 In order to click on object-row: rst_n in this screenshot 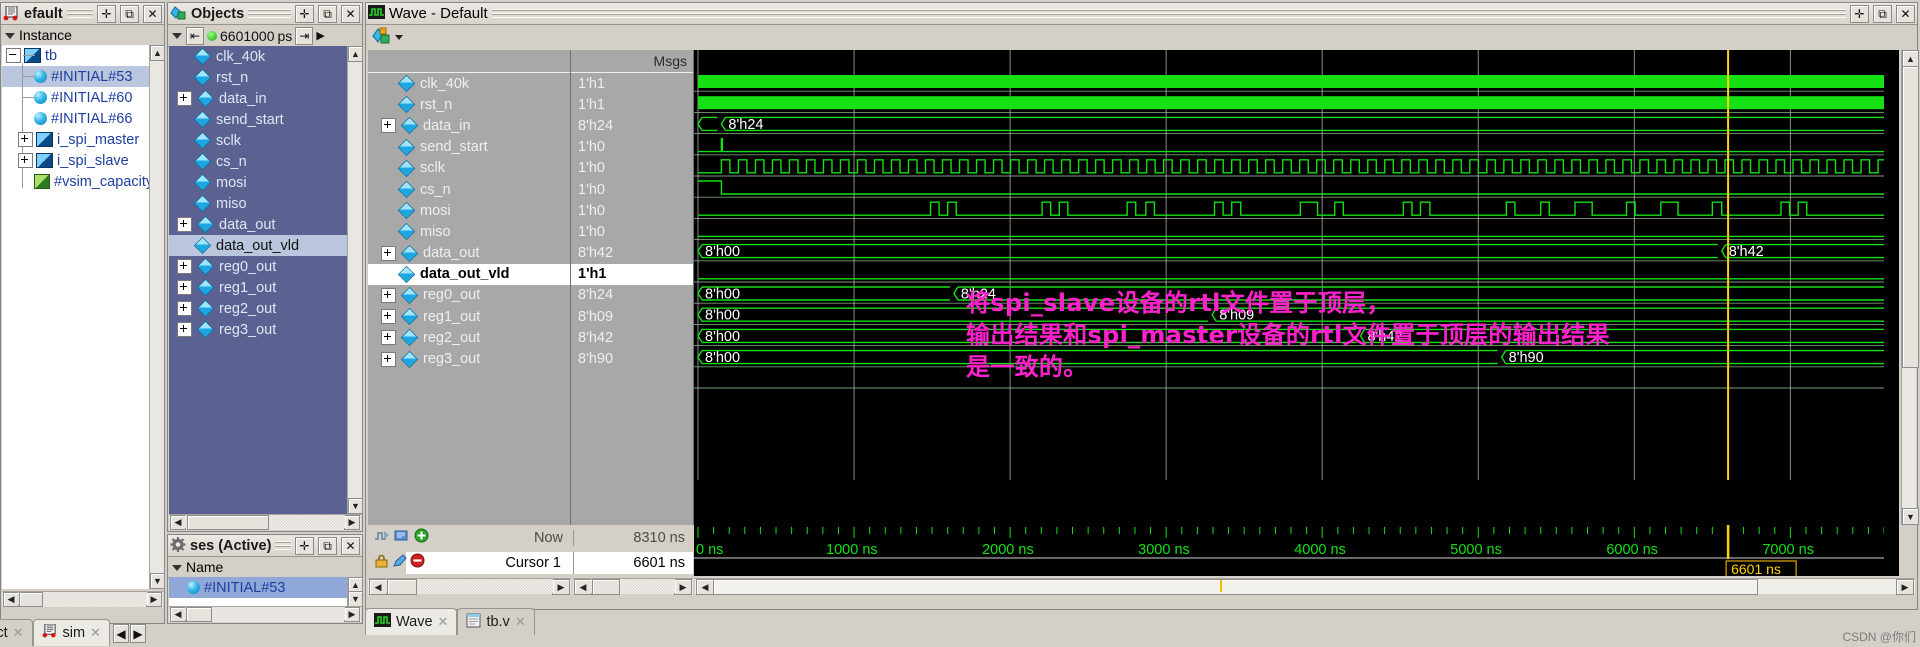, I will do `click(258, 77)`.